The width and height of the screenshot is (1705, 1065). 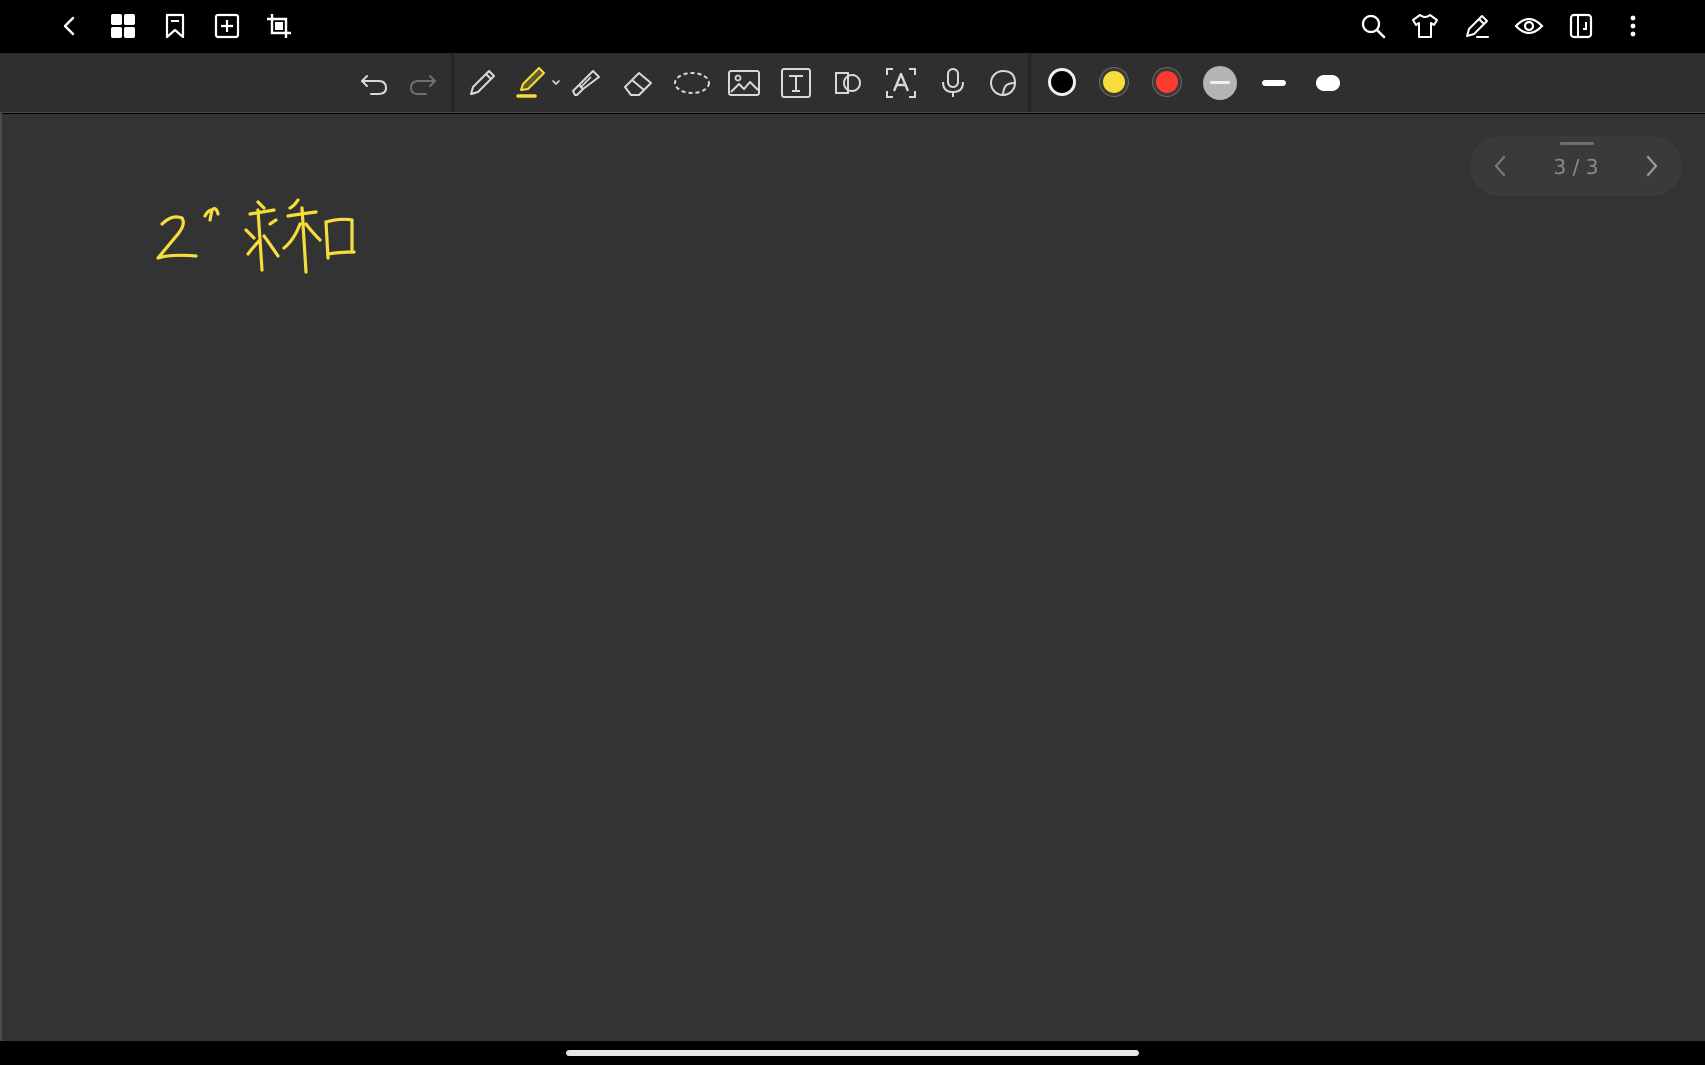 I want to click on page-navigator: 3 / 3, so click(x=1576, y=166).